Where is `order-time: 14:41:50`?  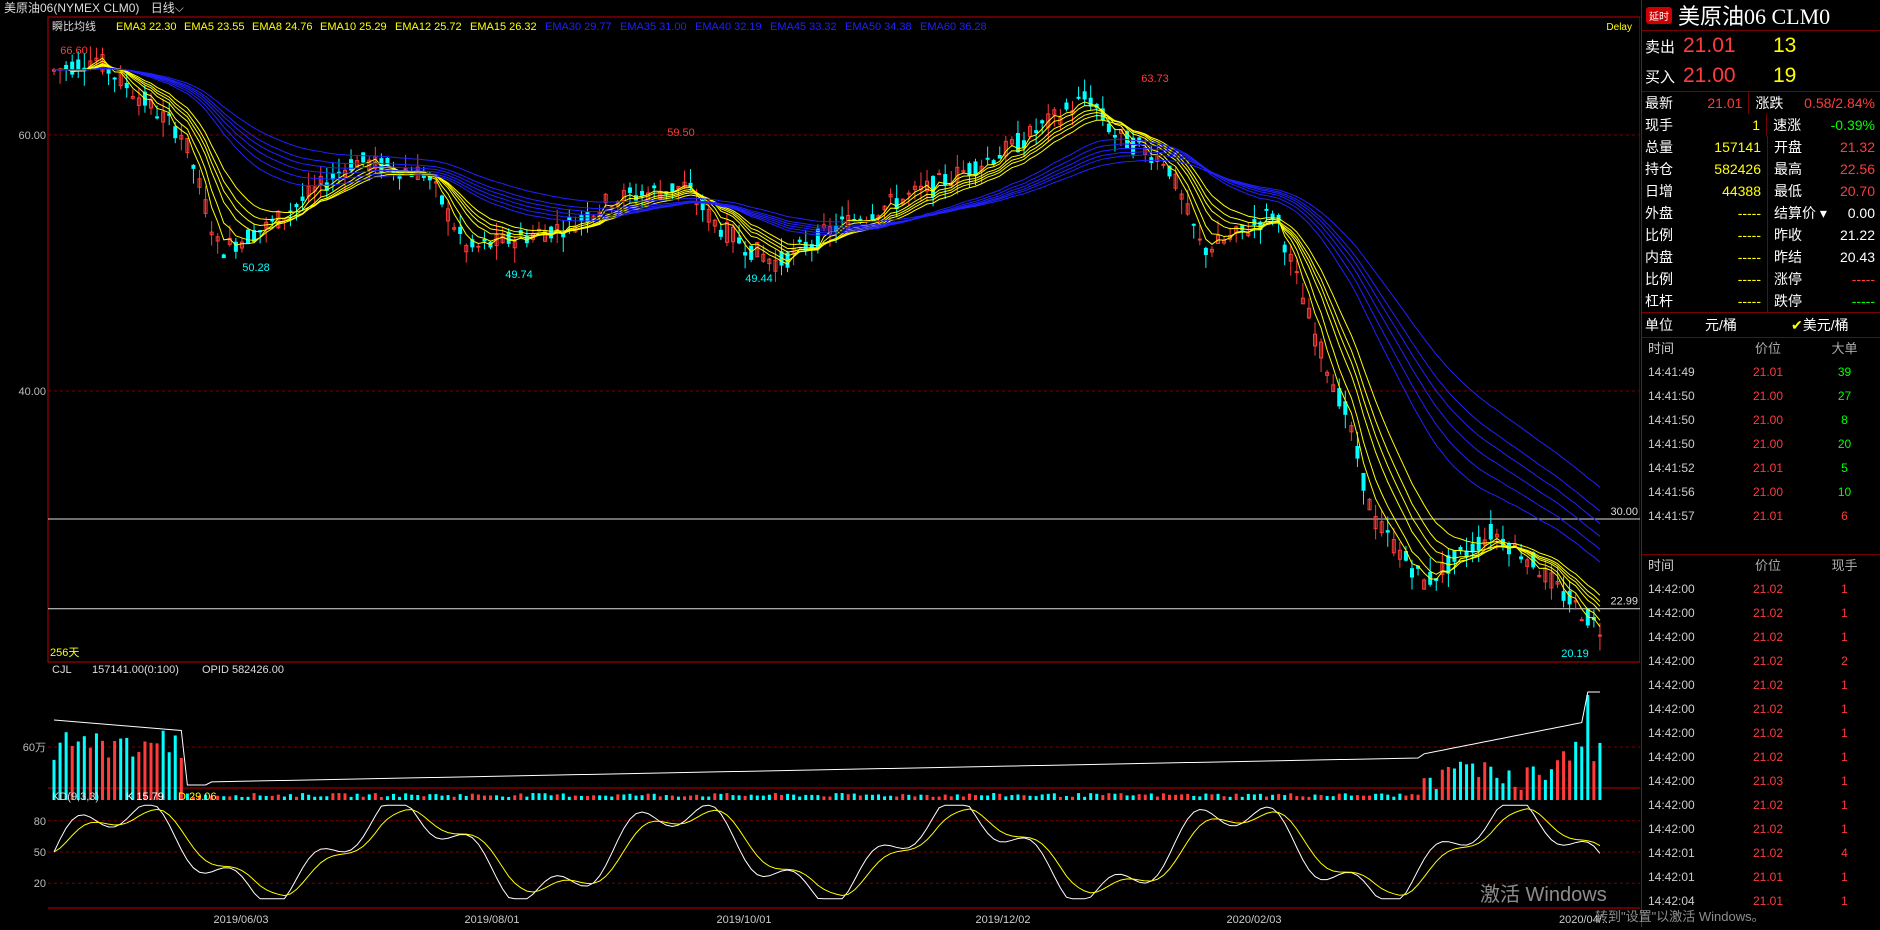 order-time: 14:41:50 is located at coordinates (1671, 420).